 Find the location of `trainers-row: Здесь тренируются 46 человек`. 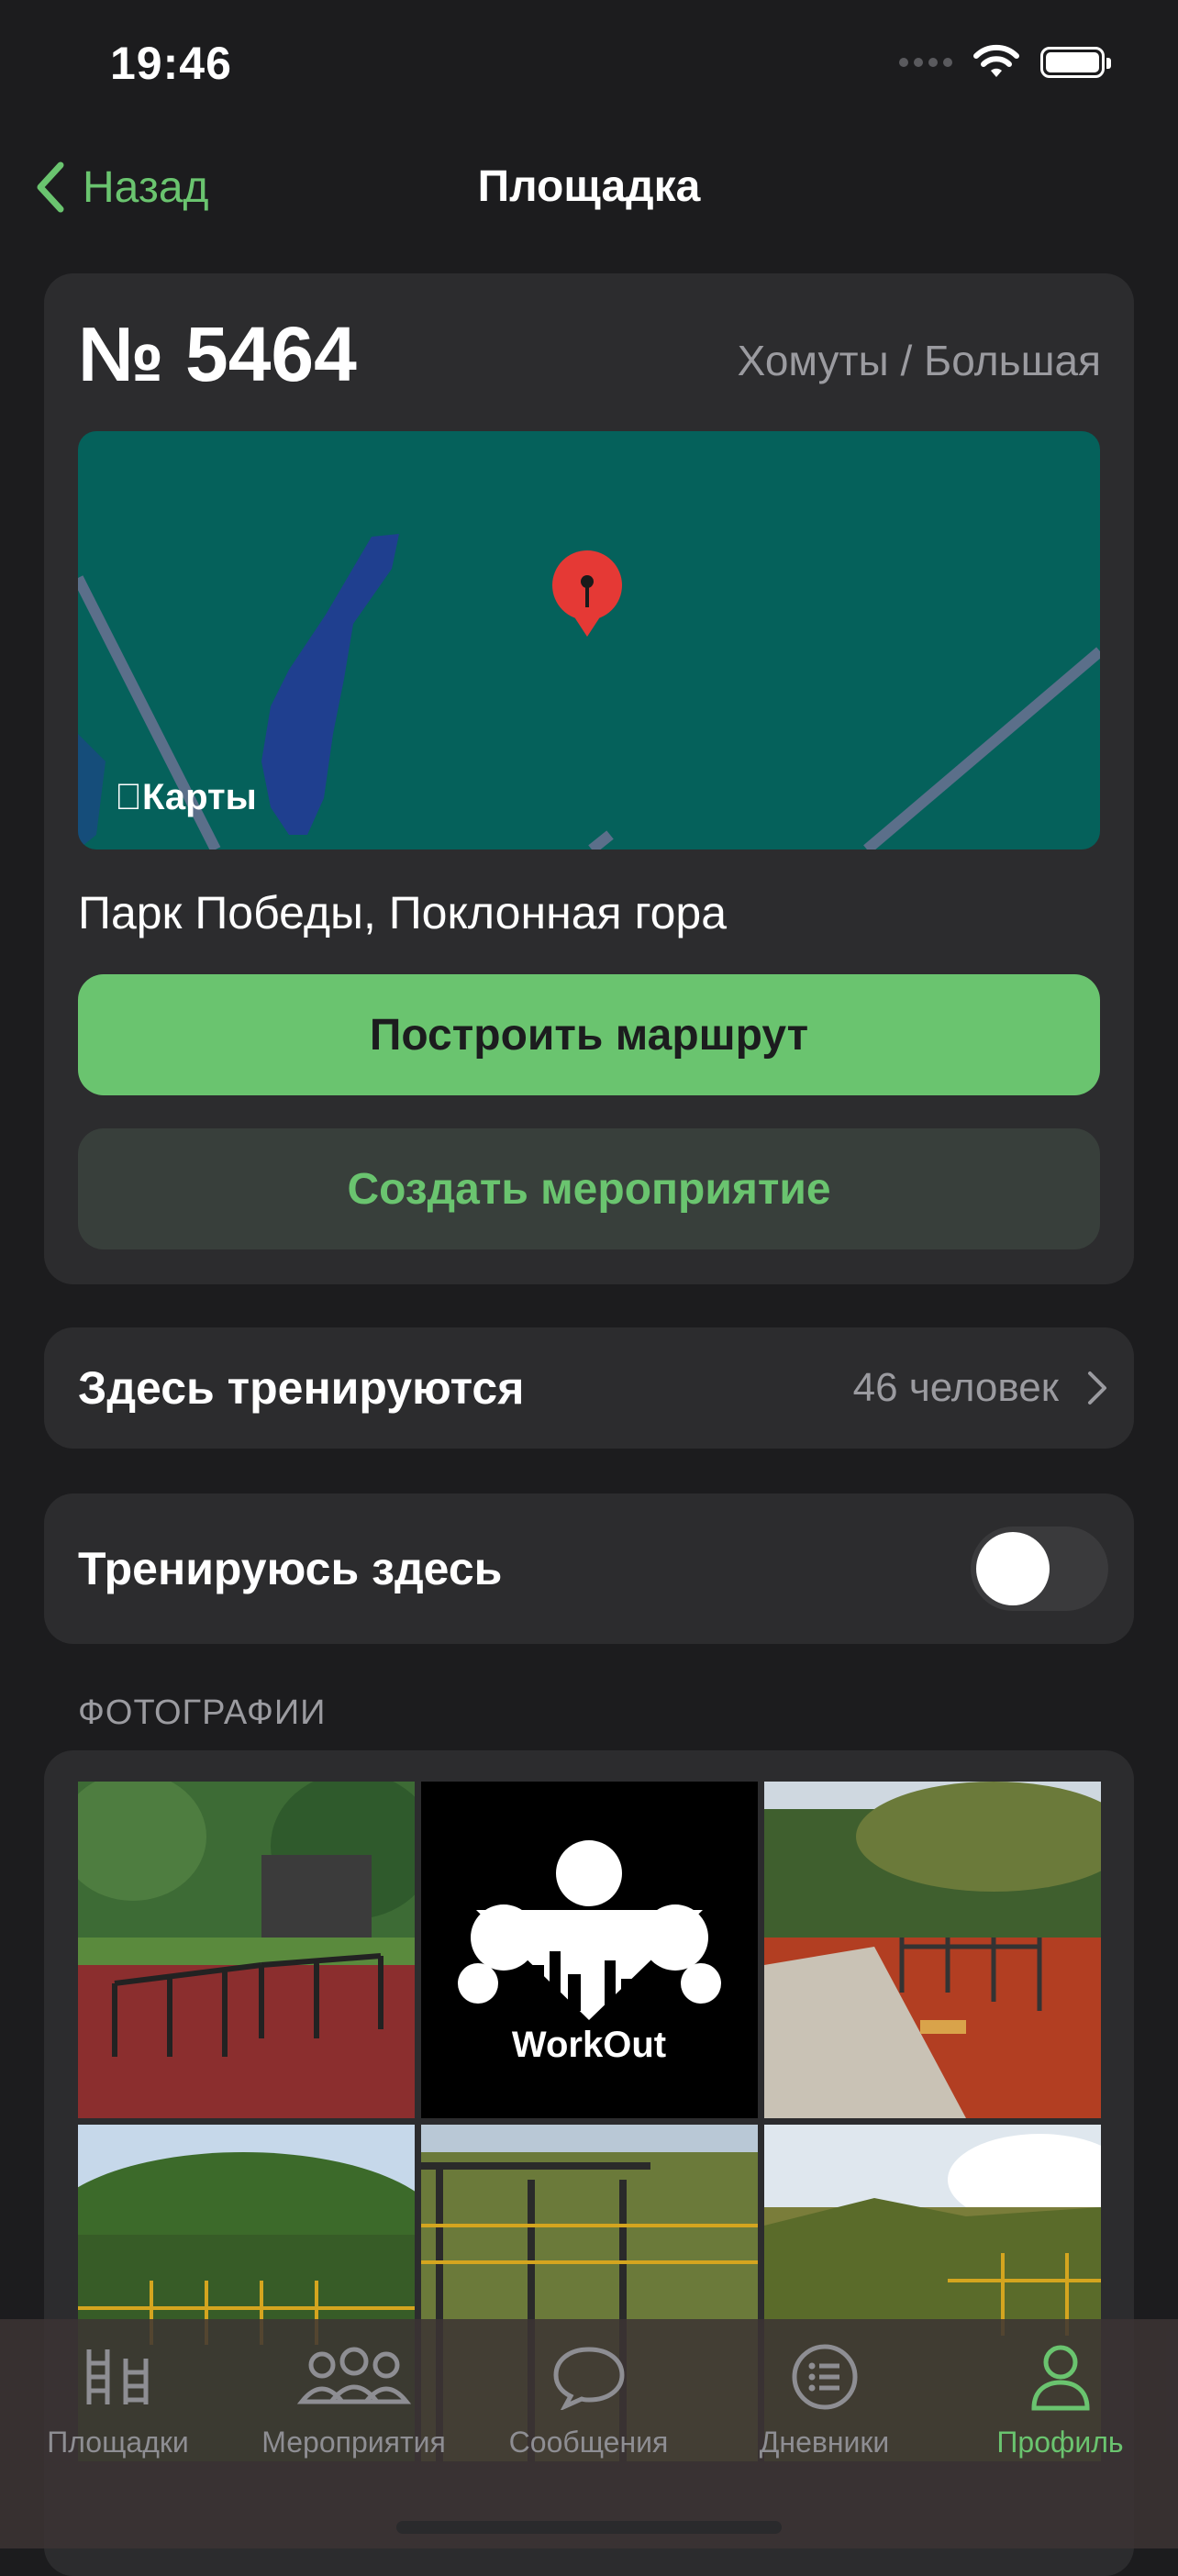

trainers-row: Здесь тренируются 46 человек is located at coordinates (589, 1388).